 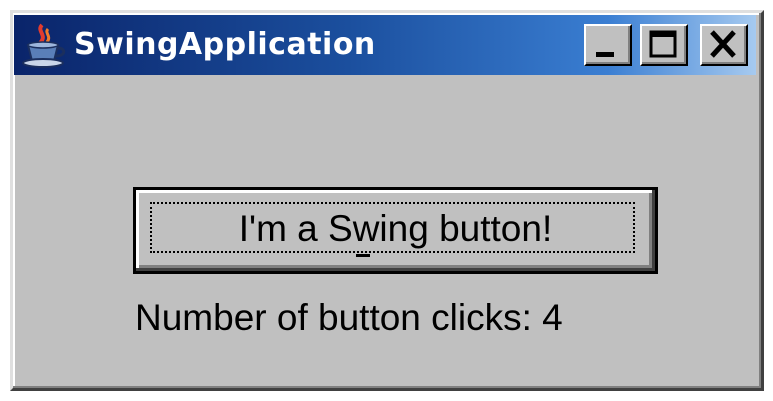 I want to click on click-count-label: Number of button clicks: 4, so click(x=349, y=317).